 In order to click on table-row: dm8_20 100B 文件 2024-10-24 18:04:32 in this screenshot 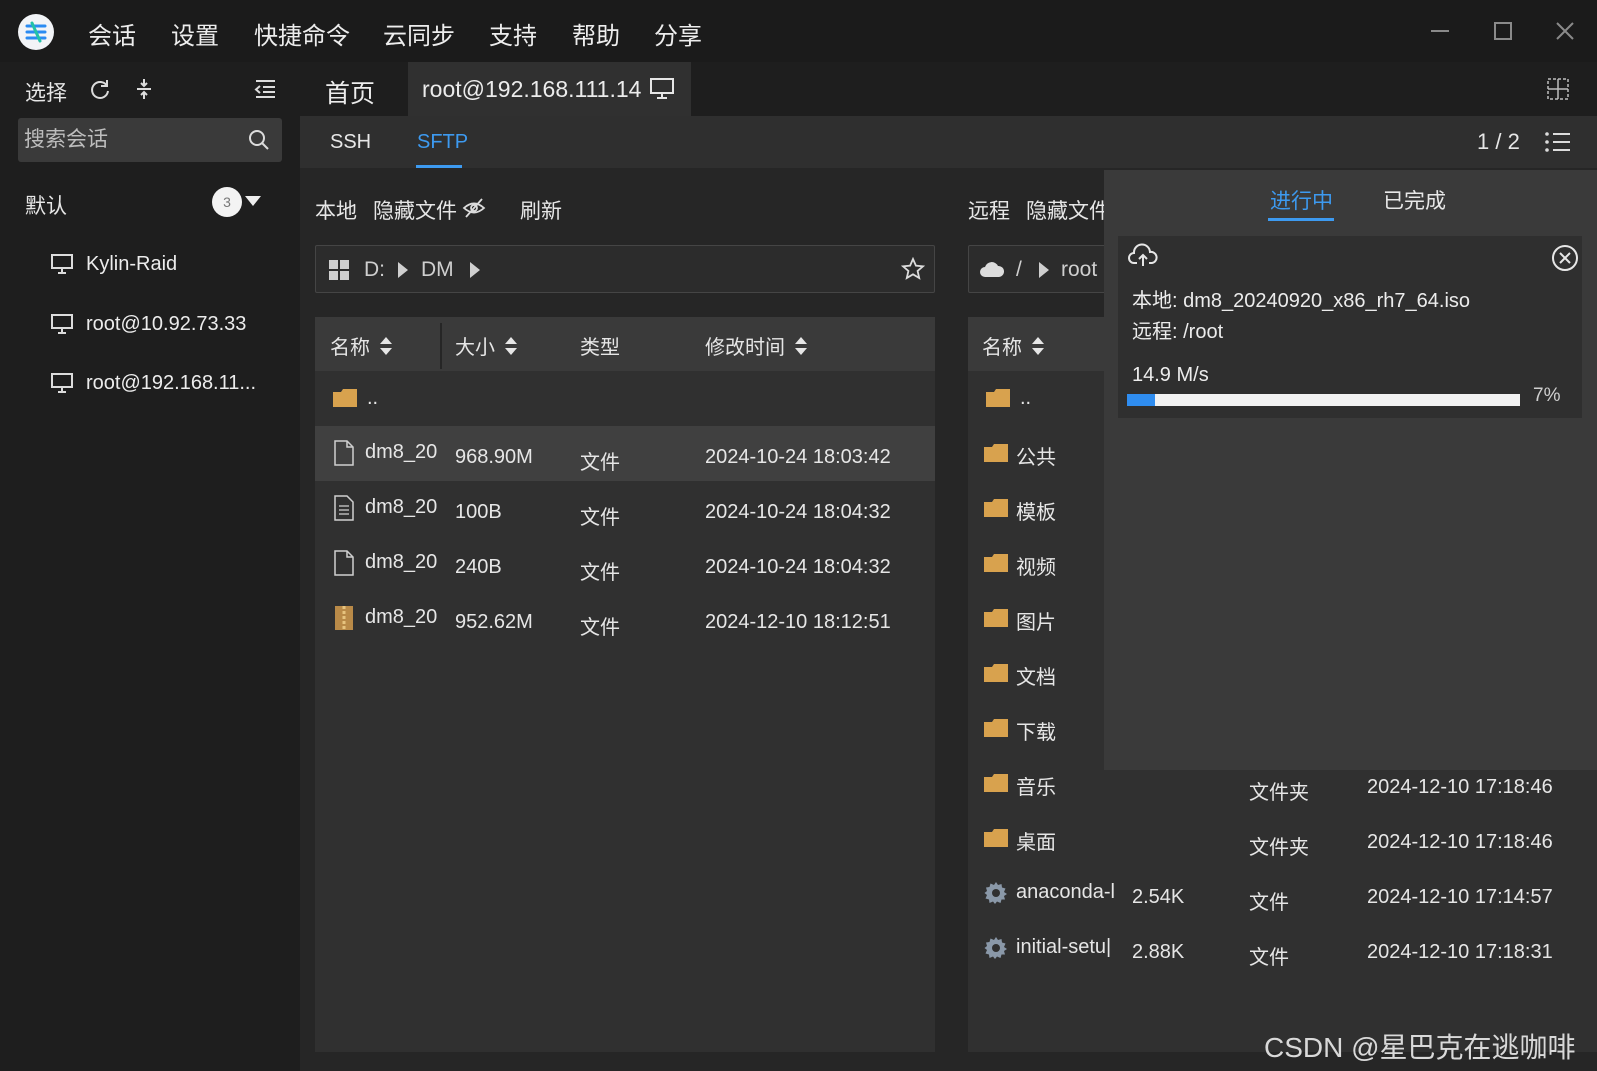, I will do `click(625, 508)`.